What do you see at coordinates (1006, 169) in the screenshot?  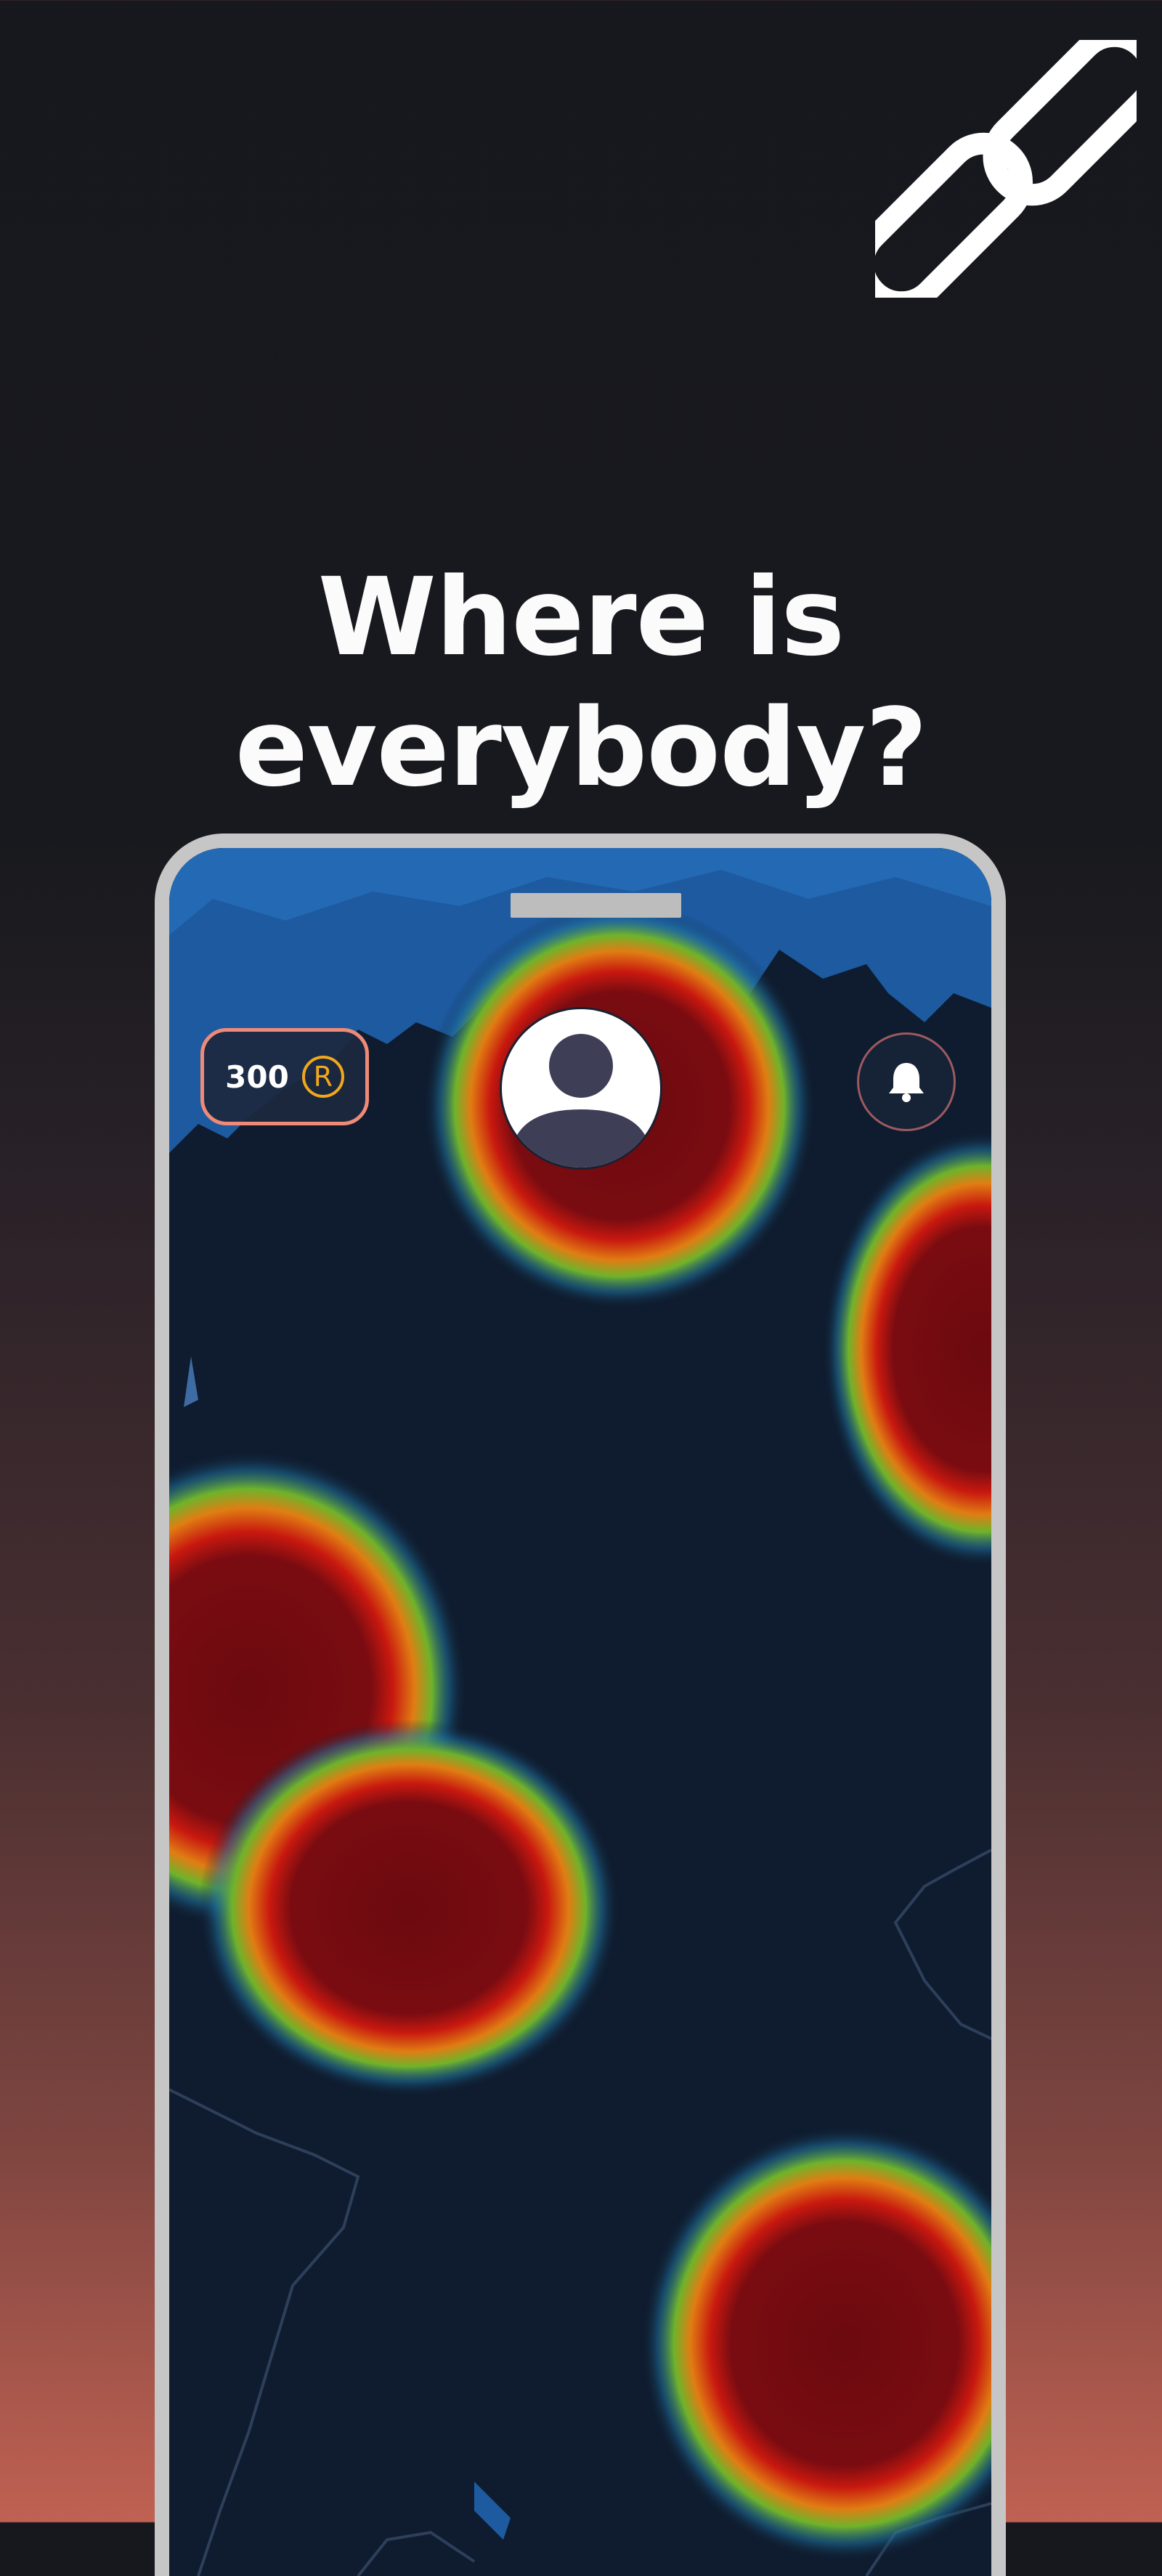 I see `link-chain-icon` at bounding box center [1006, 169].